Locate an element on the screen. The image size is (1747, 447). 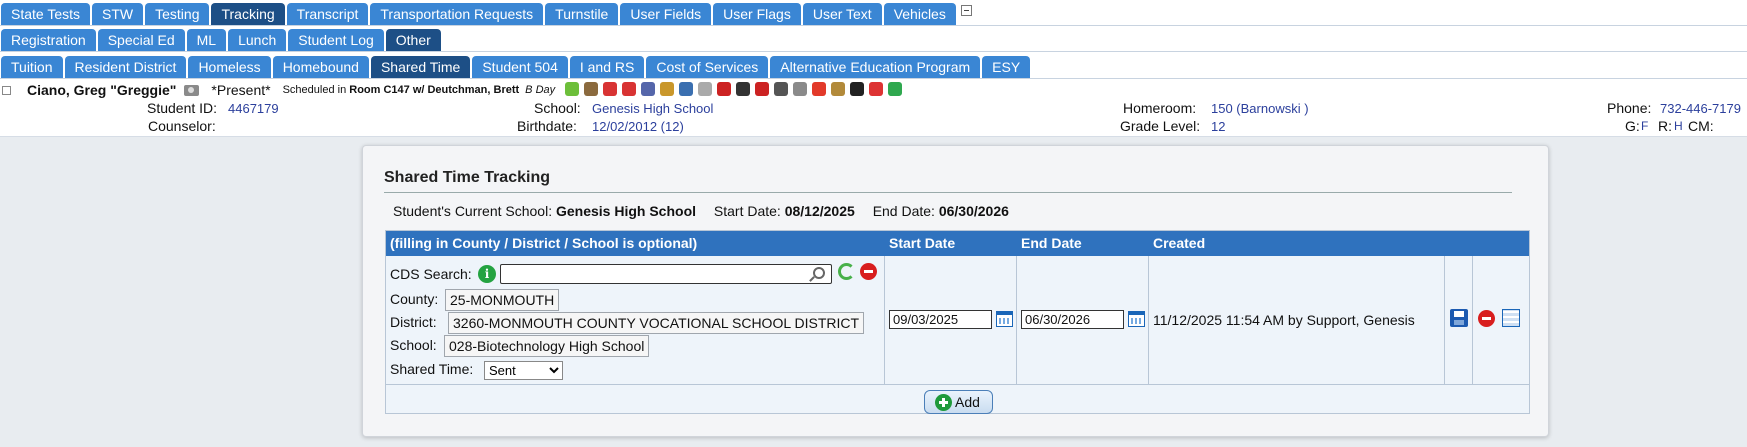
grade-level-label: Grade Level: is located at coordinates (1160, 126).